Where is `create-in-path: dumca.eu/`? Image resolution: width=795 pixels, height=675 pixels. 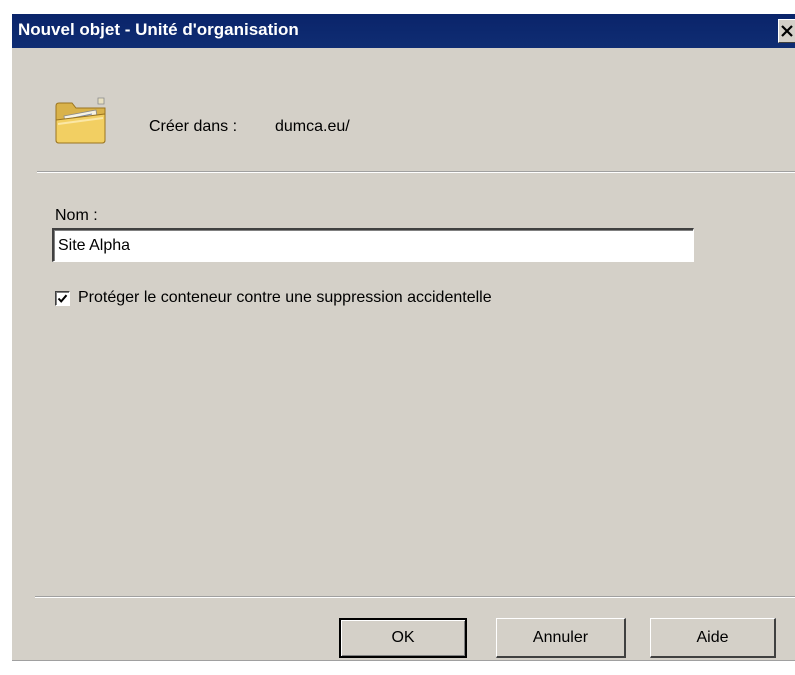 create-in-path: dumca.eu/ is located at coordinates (312, 126).